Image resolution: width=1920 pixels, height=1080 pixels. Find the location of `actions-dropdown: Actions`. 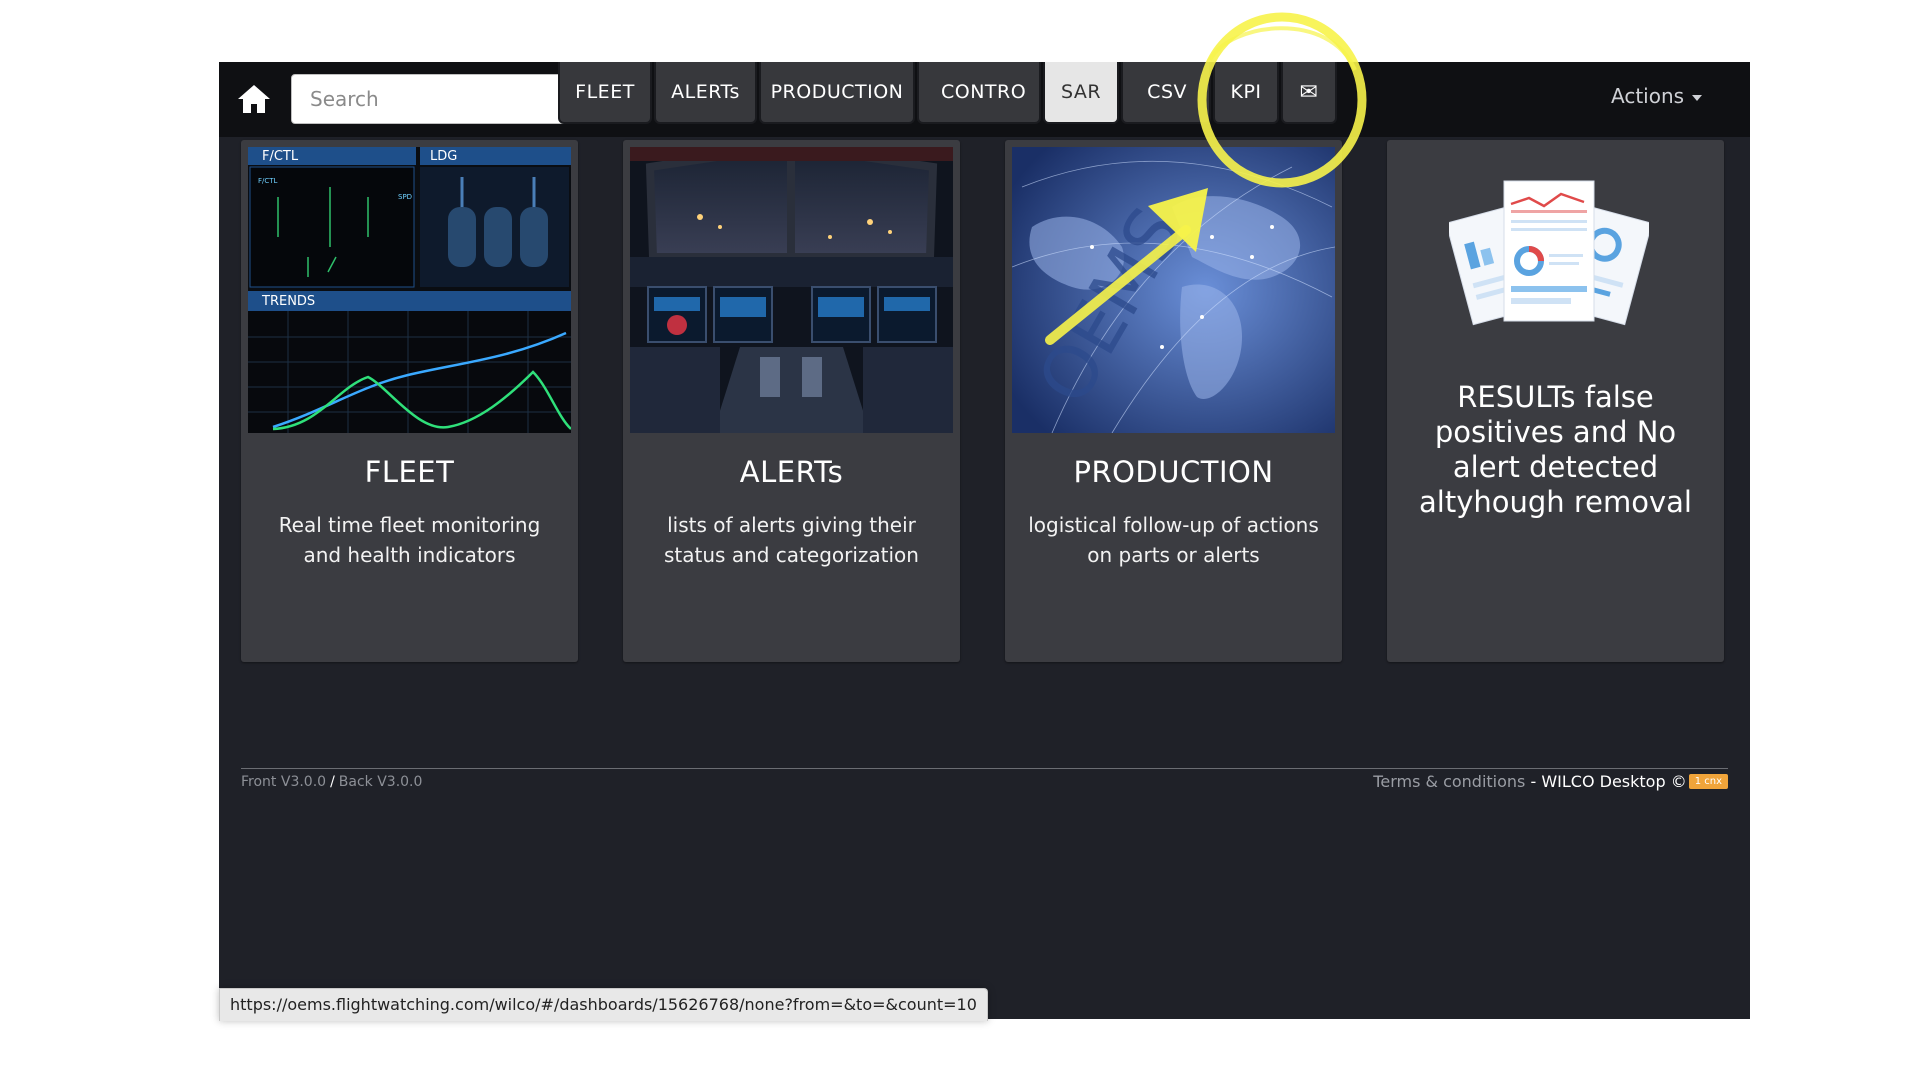

actions-dropdown: Actions is located at coordinates (1657, 96).